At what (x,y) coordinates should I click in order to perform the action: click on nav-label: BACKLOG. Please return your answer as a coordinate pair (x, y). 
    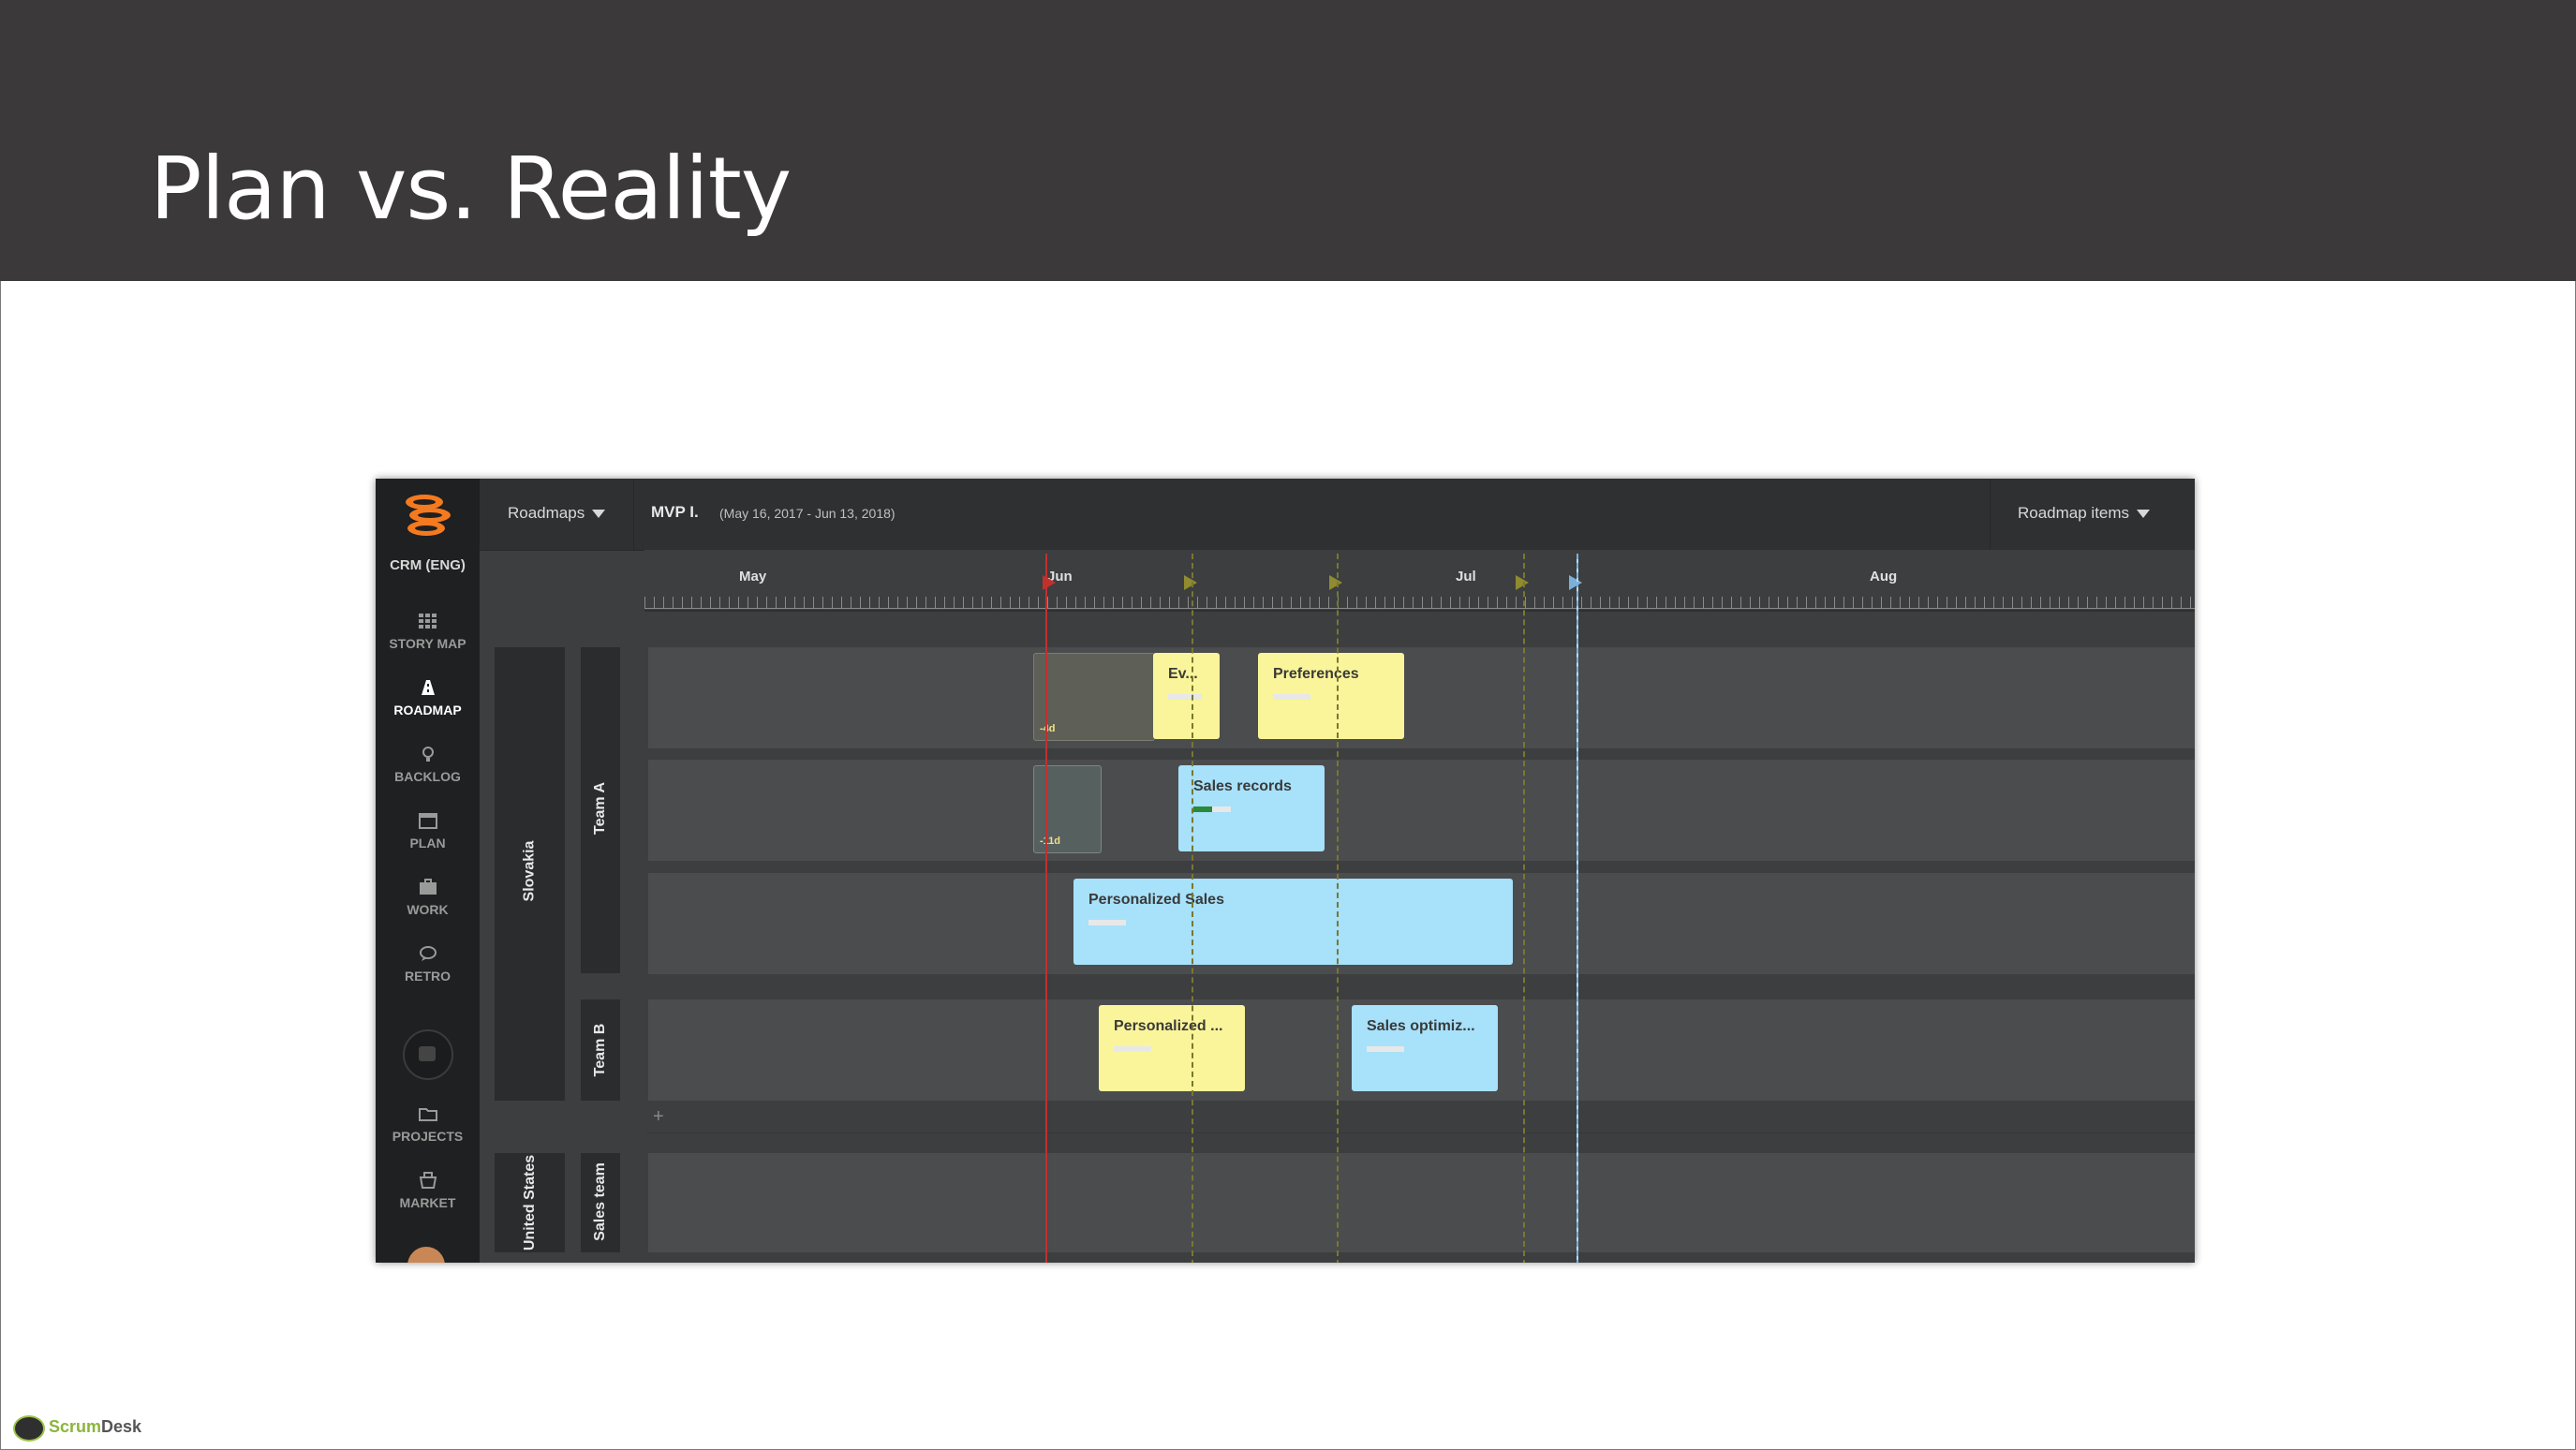
    Looking at the image, I should click on (428, 776).